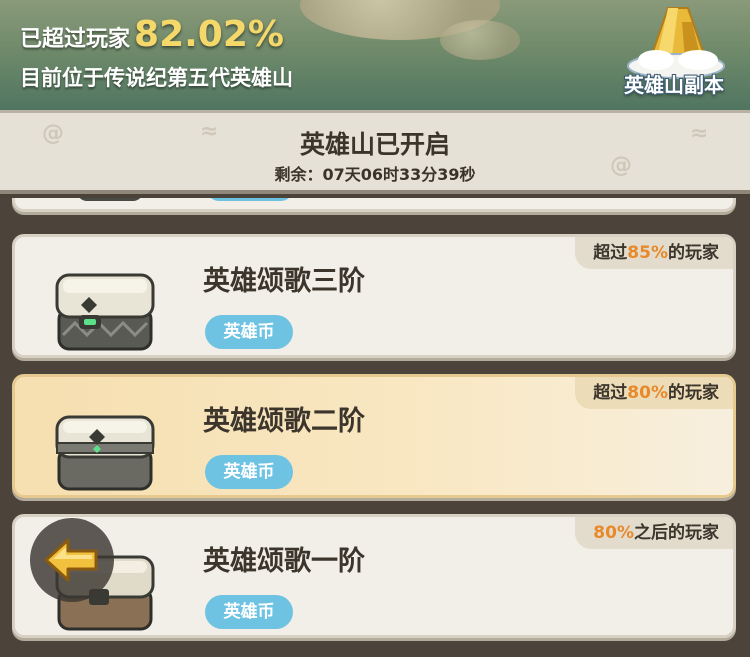  Describe the element at coordinates (375, 174) in the screenshot. I see `event-countdown: 剩余：07天06时33分39秒` at that location.